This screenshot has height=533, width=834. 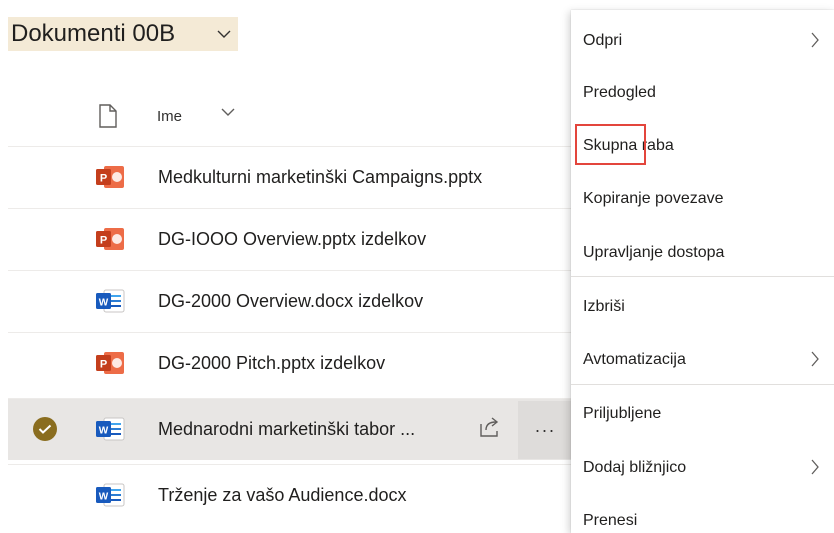 I want to click on menu-item-automate: Avtomatizacija, so click(x=702, y=360).